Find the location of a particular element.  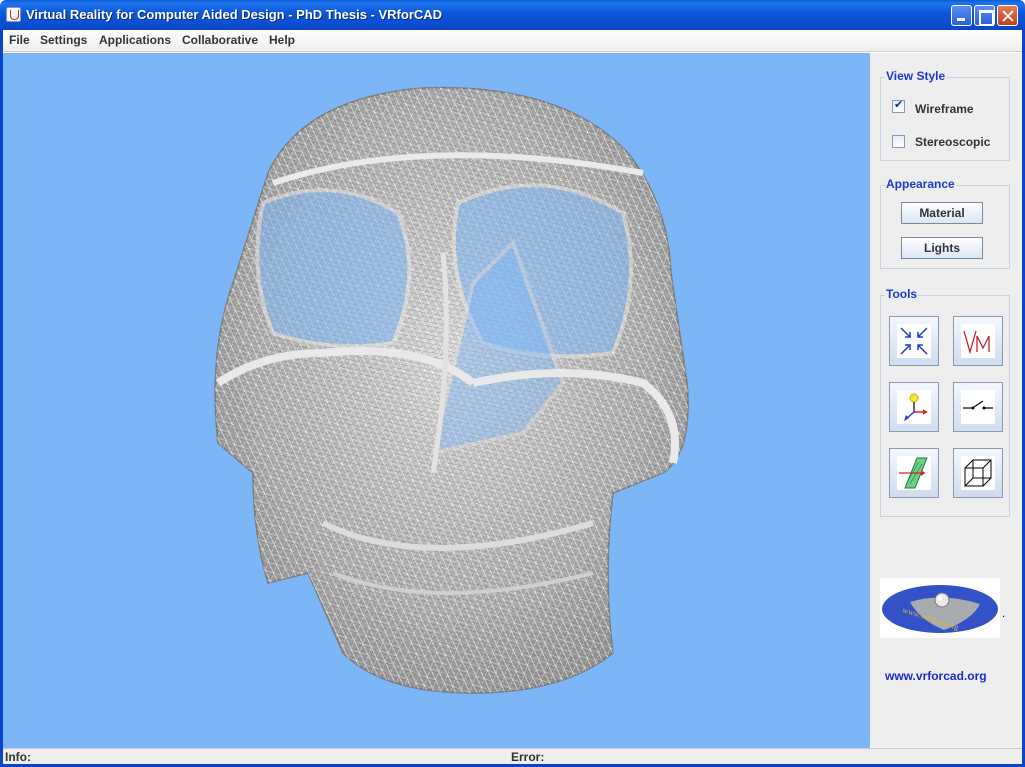

section-plane-tool-button is located at coordinates (914, 473).